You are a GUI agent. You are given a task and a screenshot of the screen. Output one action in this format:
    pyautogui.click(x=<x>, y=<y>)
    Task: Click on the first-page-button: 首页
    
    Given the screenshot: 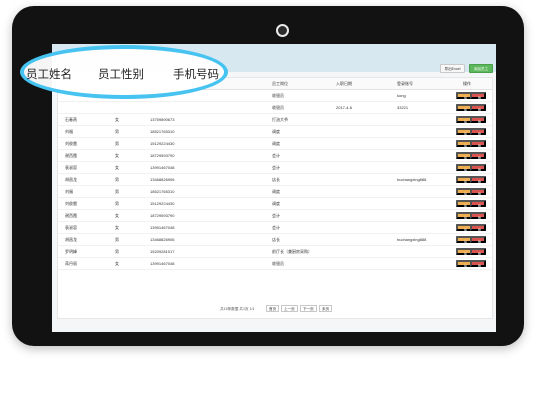 What is the action you would take?
    pyautogui.click(x=273, y=308)
    